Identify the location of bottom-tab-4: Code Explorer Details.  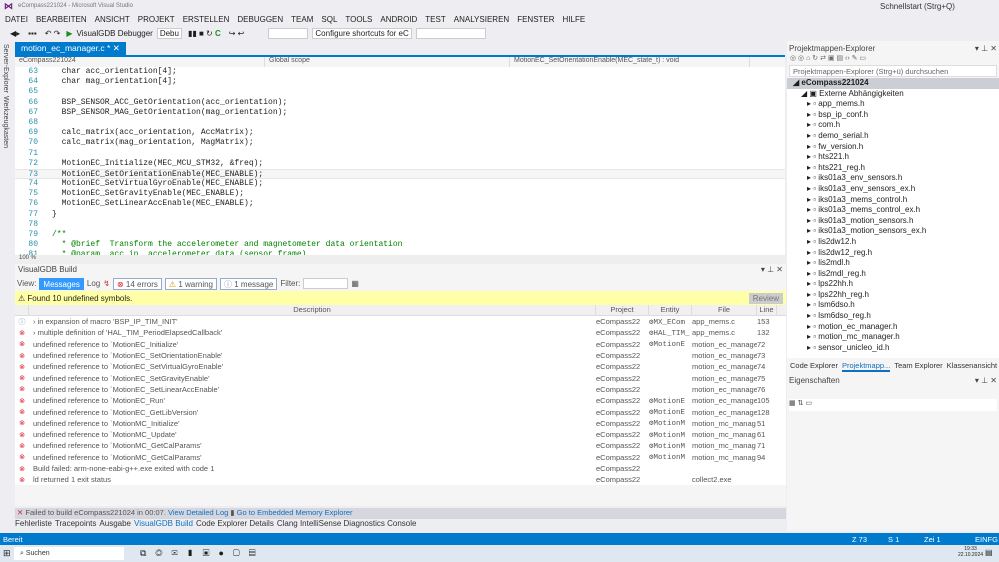
(235, 524).